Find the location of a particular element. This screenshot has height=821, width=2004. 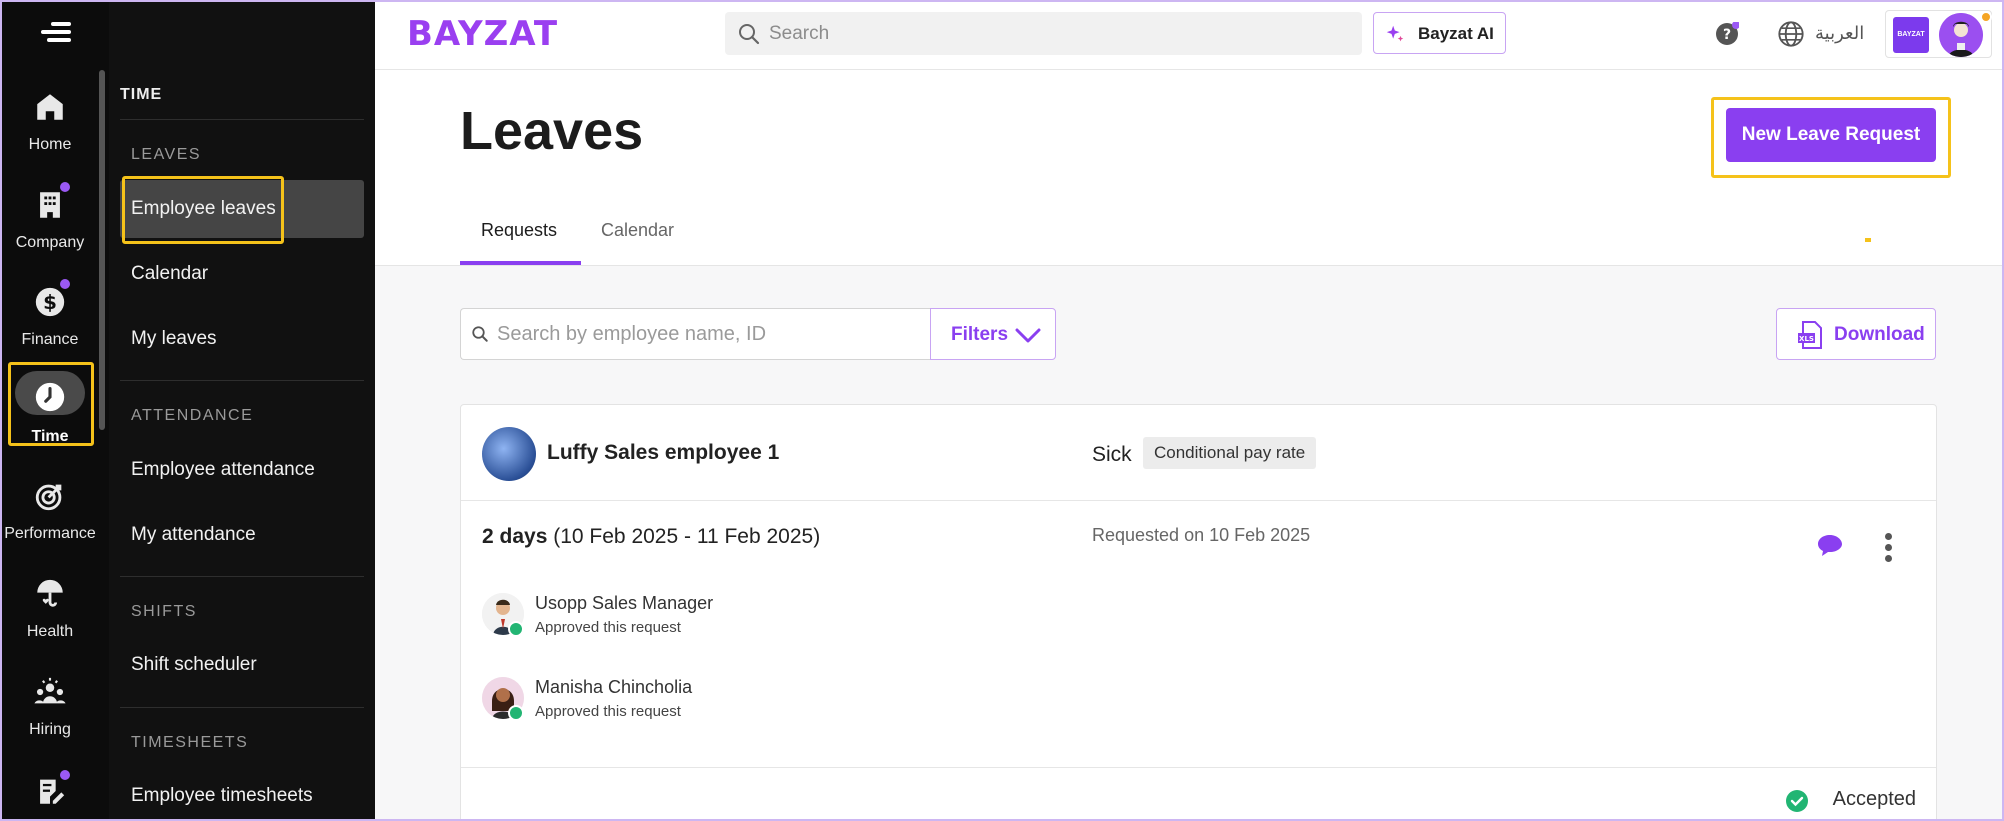

language-switcher: العربية is located at coordinates (1832, 34).